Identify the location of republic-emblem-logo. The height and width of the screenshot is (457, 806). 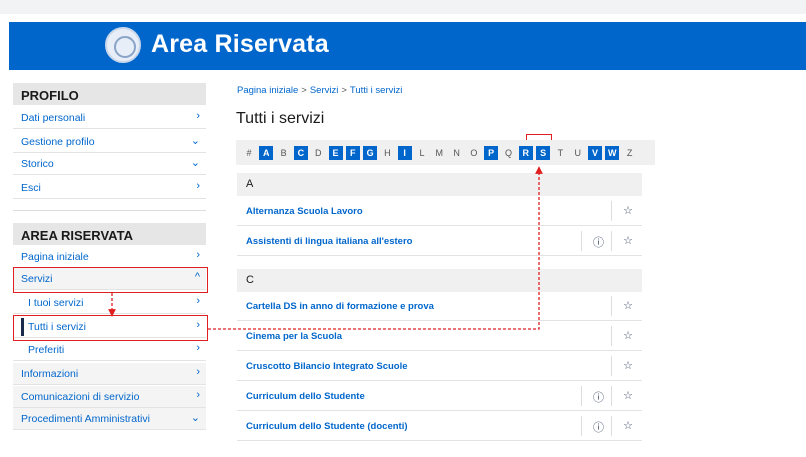
(123, 45).